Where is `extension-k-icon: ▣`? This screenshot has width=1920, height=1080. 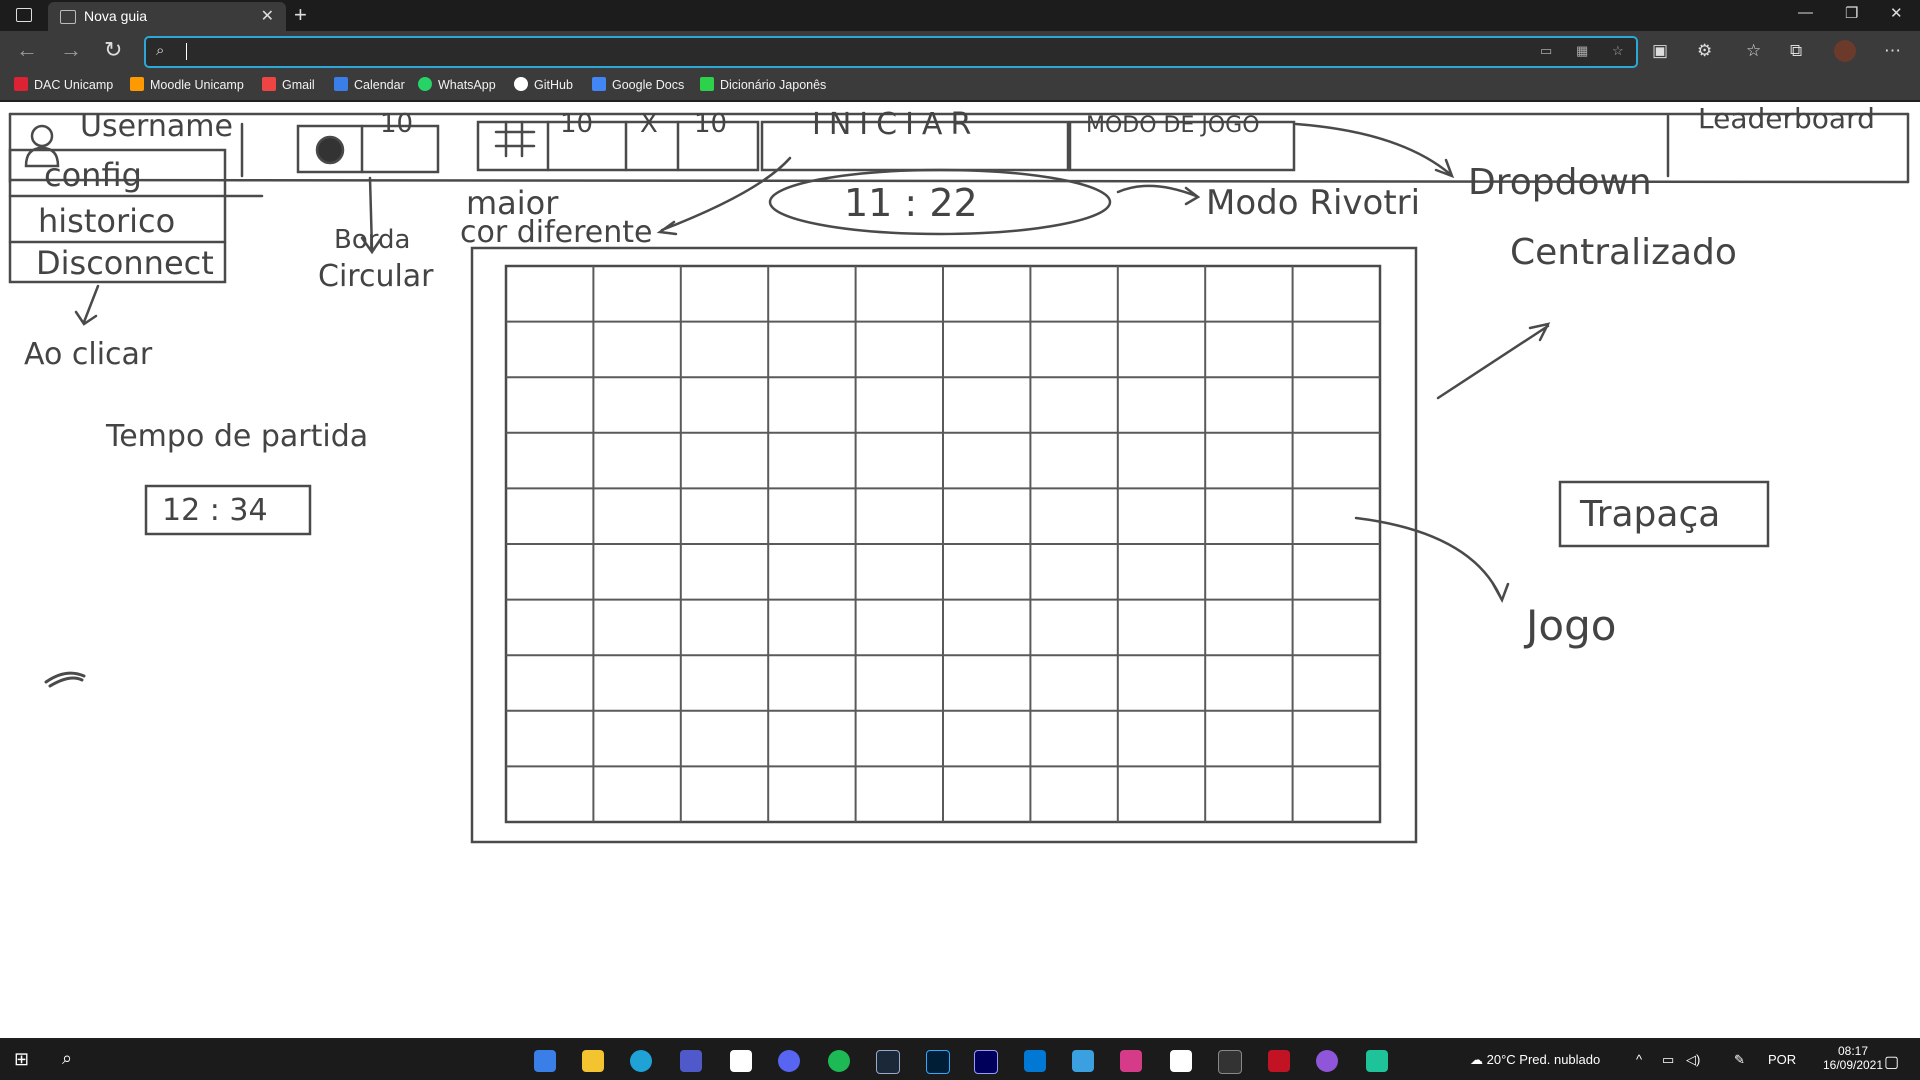 extension-k-icon: ▣ is located at coordinates (1660, 51).